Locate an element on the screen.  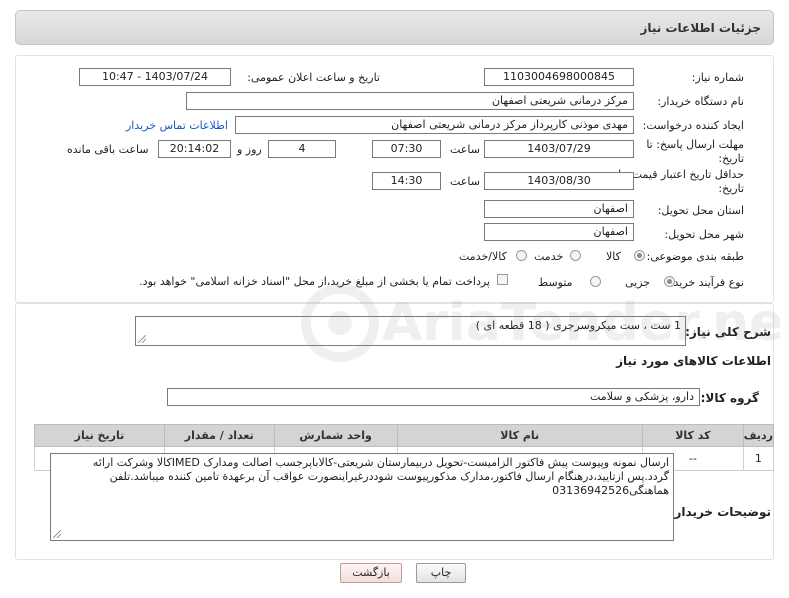
process-radio-medium is located at coordinates (595, 281).